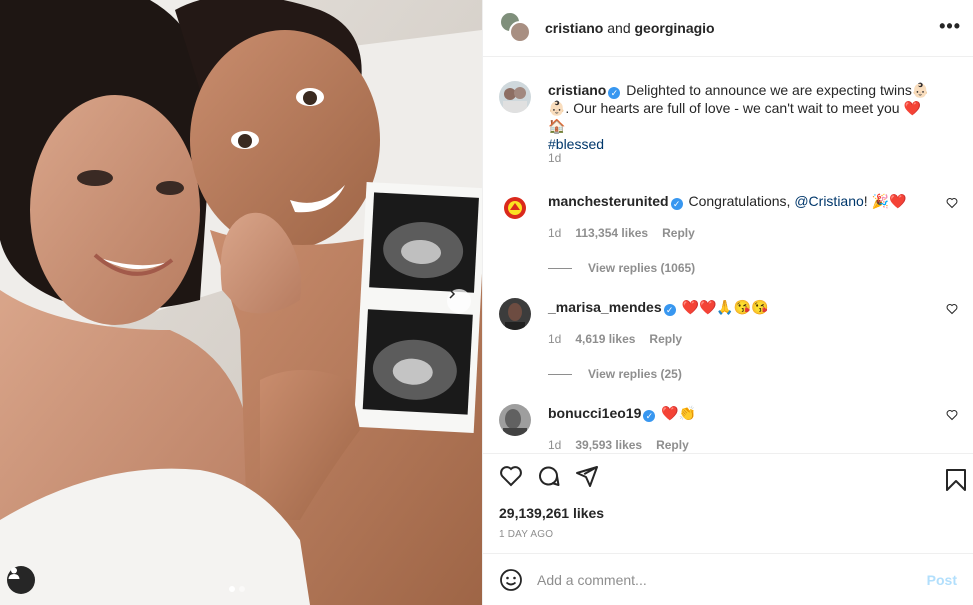  What do you see at coordinates (21, 580) in the screenshot?
I see `tagged-users-button` at bounding box center [21, 580].